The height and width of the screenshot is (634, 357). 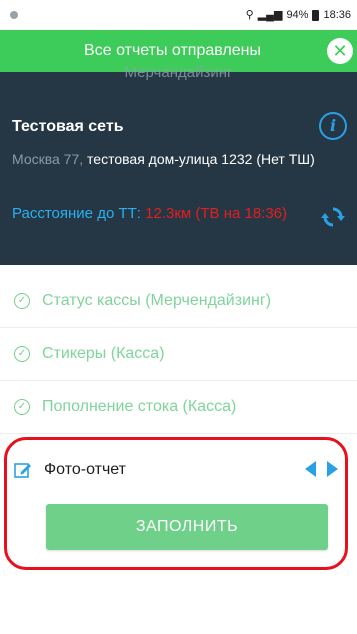 I want to click on distance-value: 12.3км (ТВ на 18:36), so click(x=216, y=213).